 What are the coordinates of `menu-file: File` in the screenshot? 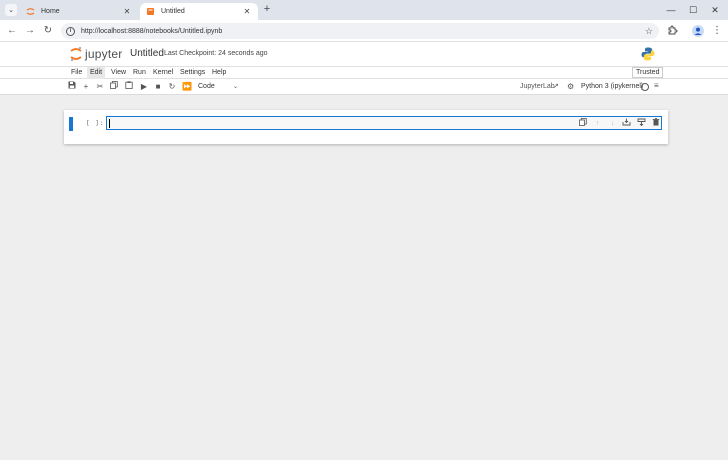 It's located at (76, 73).